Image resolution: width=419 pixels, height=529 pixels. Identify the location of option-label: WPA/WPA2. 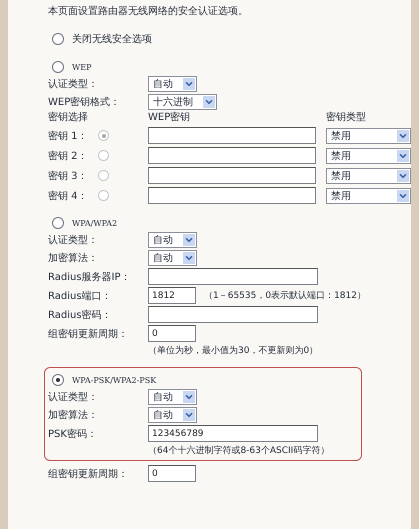
(95, 223).